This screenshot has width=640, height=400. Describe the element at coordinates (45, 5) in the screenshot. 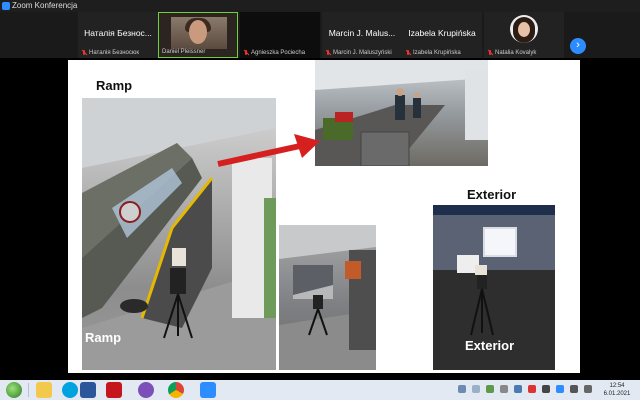

I see `window-title: Zoom Konferencja` at that location.